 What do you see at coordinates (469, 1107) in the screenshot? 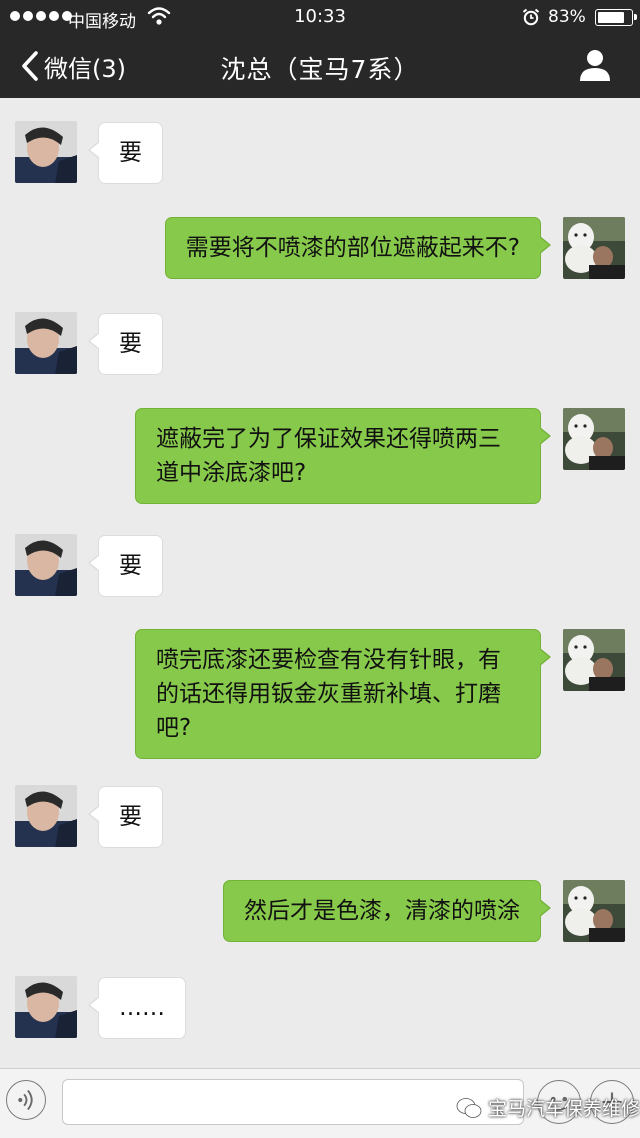
I see `wechat-logo-icon` at bounding box center [469, 1107].